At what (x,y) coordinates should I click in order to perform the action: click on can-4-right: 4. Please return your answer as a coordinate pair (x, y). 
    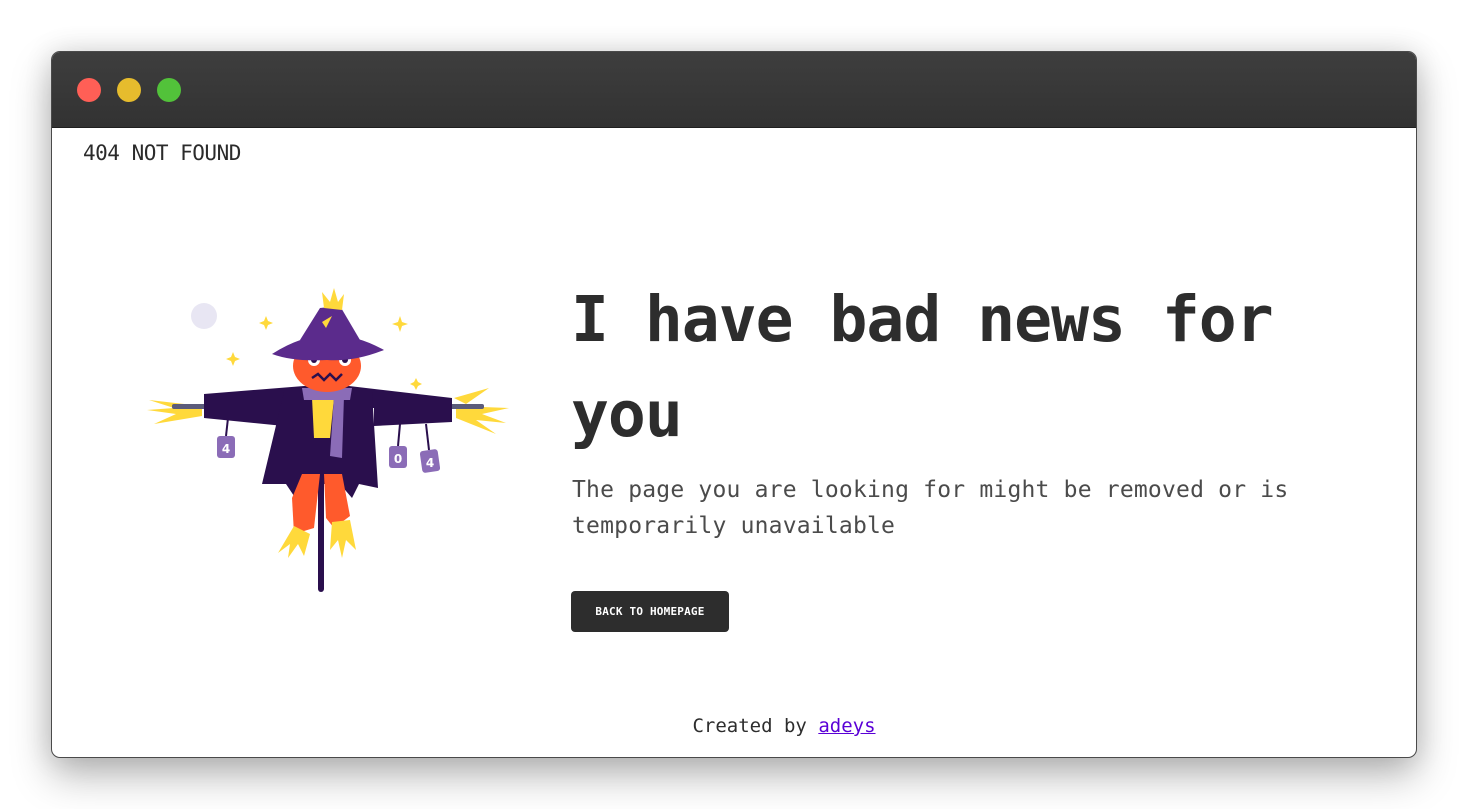
    Looking at the image, I should click on (430, 448).